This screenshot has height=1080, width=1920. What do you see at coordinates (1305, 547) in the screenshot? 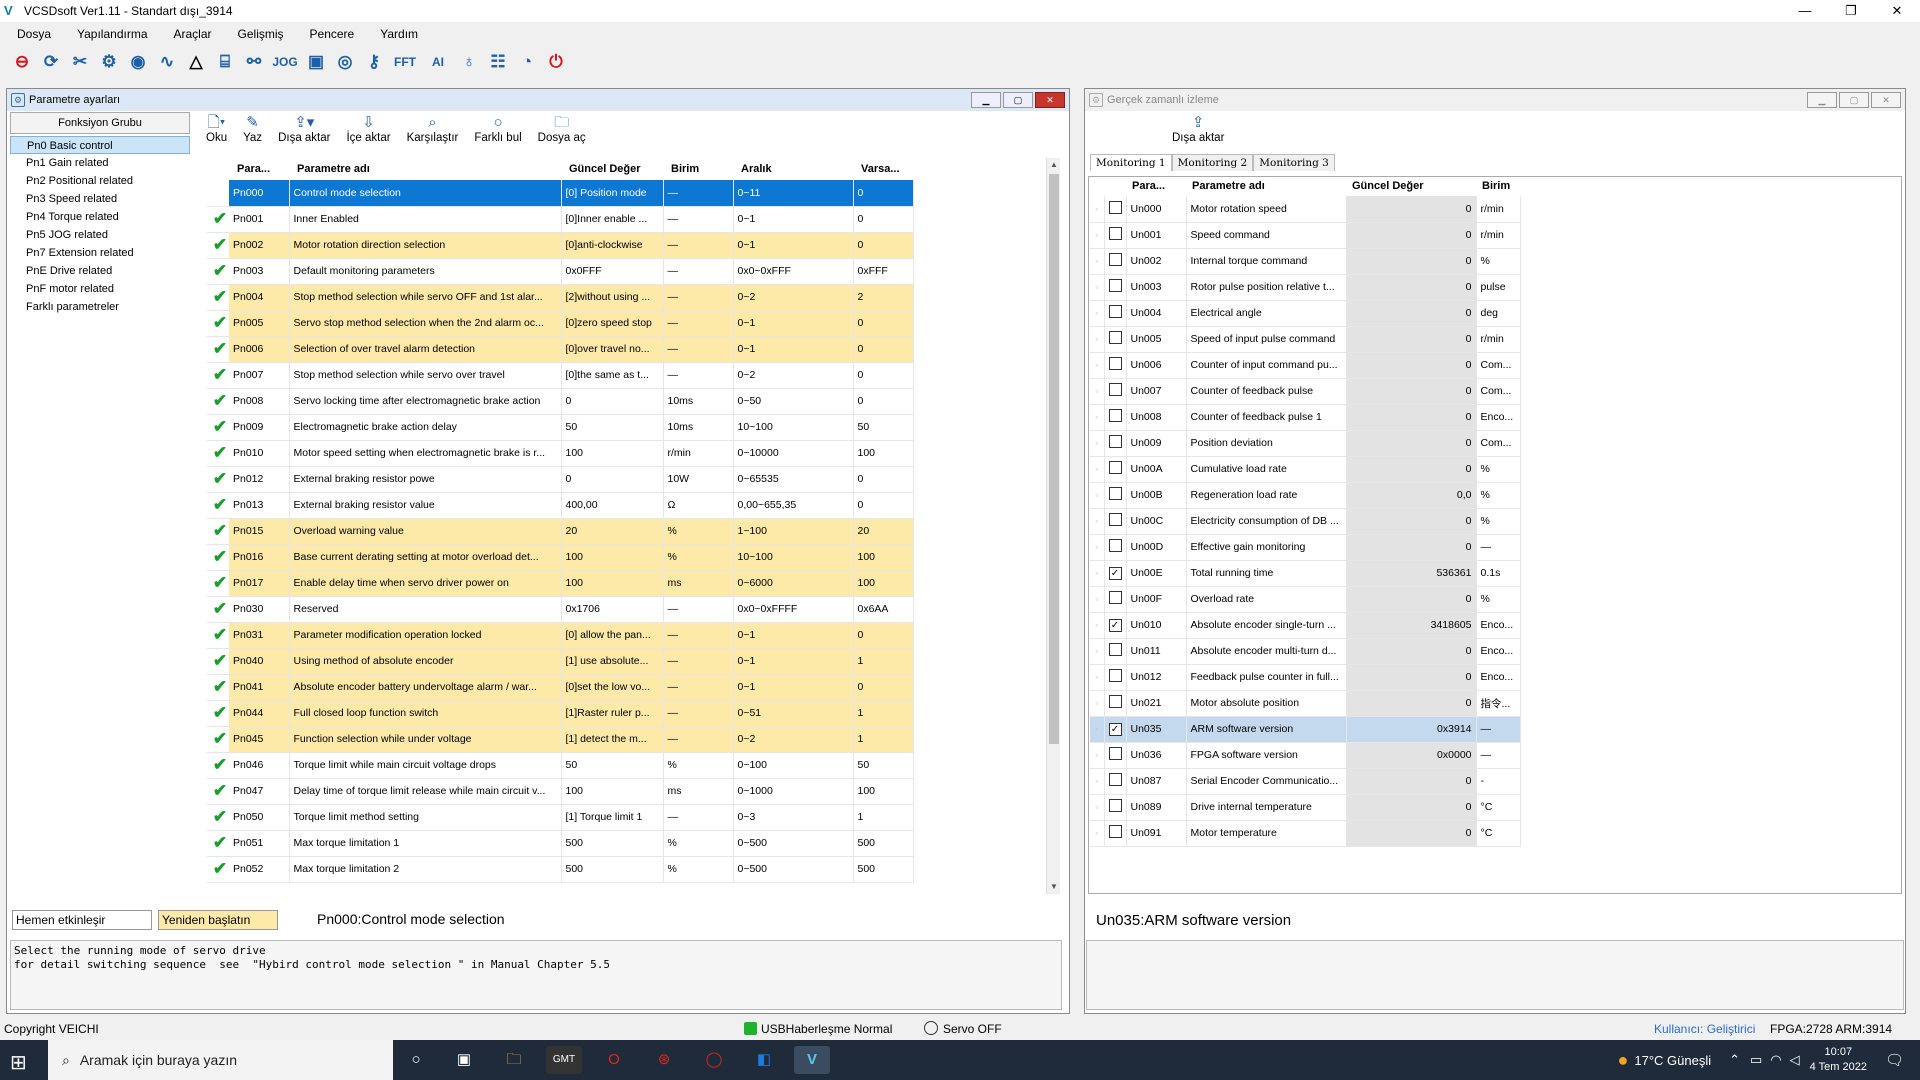
I see `table-row: ▫ Un00D Effective gain monitoring 0—` at bounding box center [1305, 547].